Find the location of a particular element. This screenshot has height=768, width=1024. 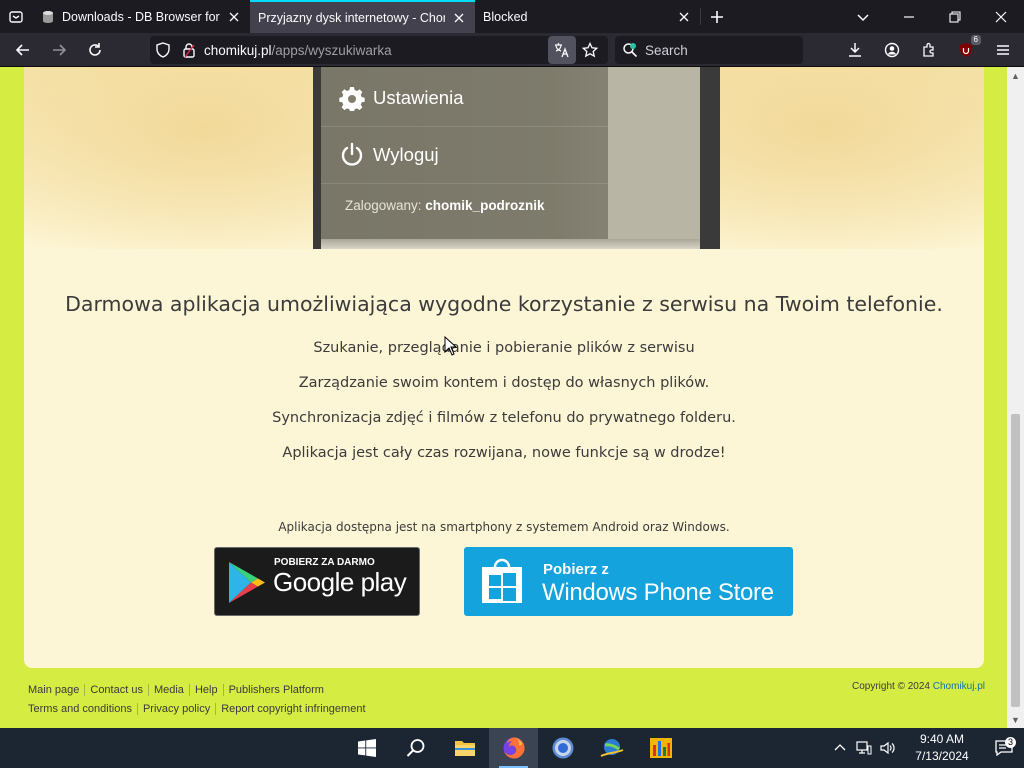

tab-chomikuj: Przyjazny dysk internetowy - Chomik is located at coordinates (362, 16).